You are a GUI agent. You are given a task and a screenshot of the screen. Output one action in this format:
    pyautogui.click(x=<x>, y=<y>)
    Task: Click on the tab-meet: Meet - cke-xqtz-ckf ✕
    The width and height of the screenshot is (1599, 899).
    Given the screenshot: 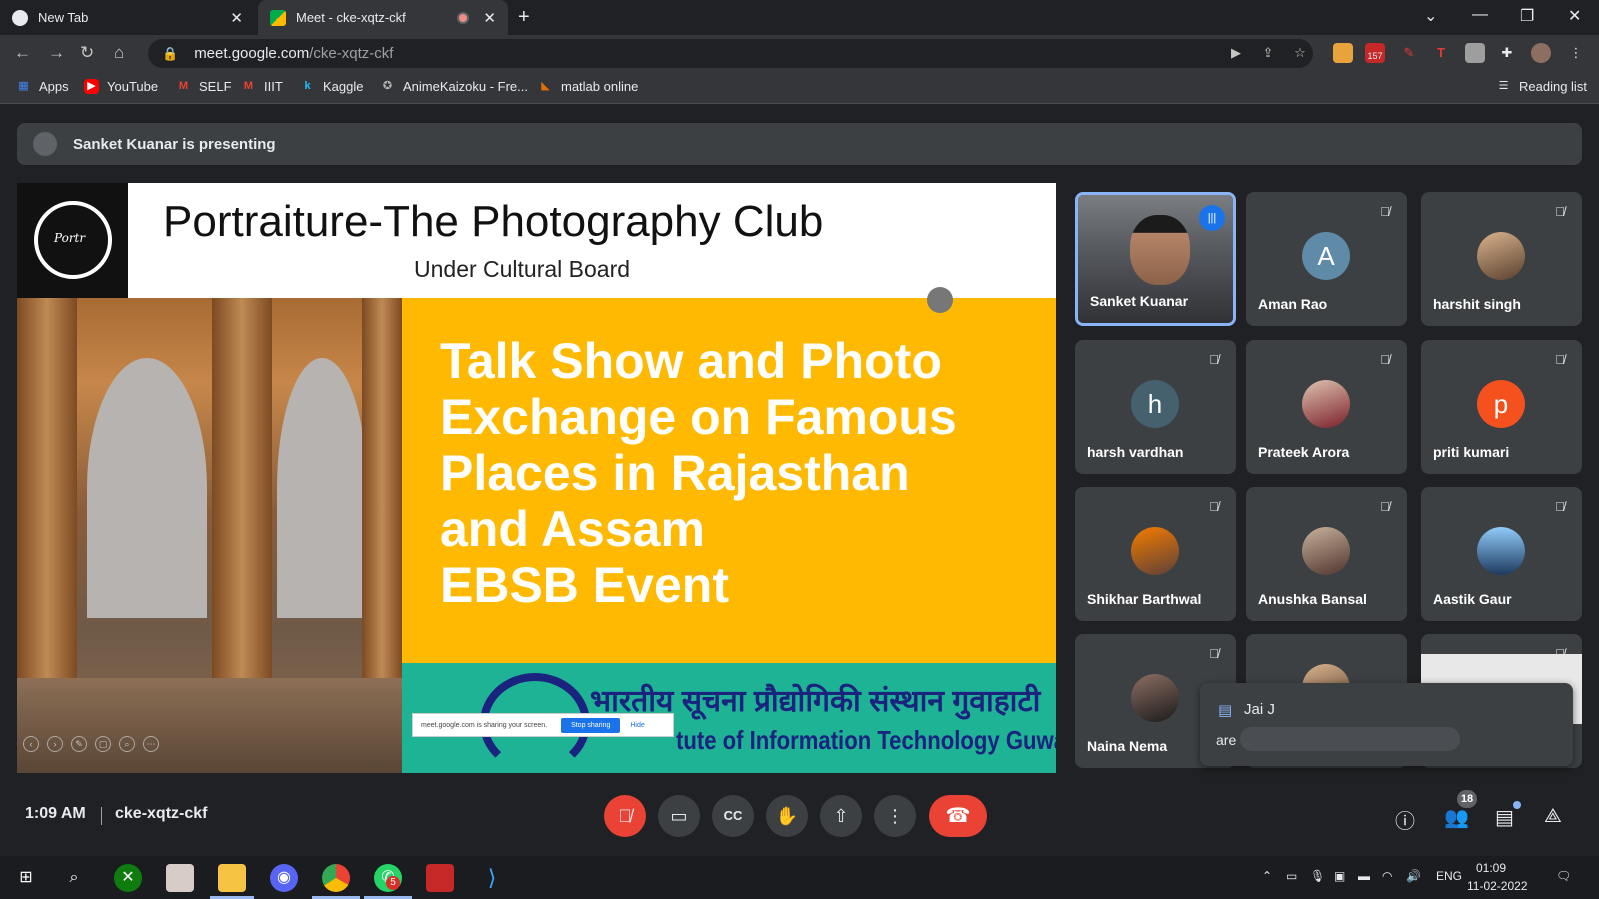 What is the action you would take?
    pyautogui.click(x=383, y=17)
    